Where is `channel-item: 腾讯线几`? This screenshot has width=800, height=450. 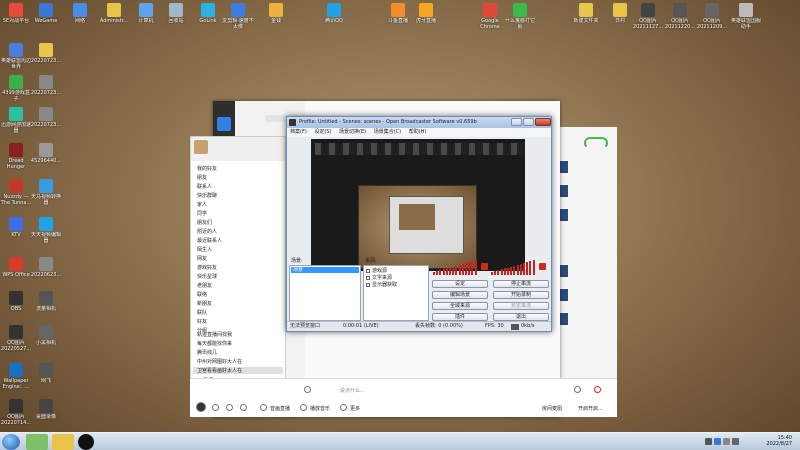 channel-item: 腾讯线几 is located at coordinates (207, 352).